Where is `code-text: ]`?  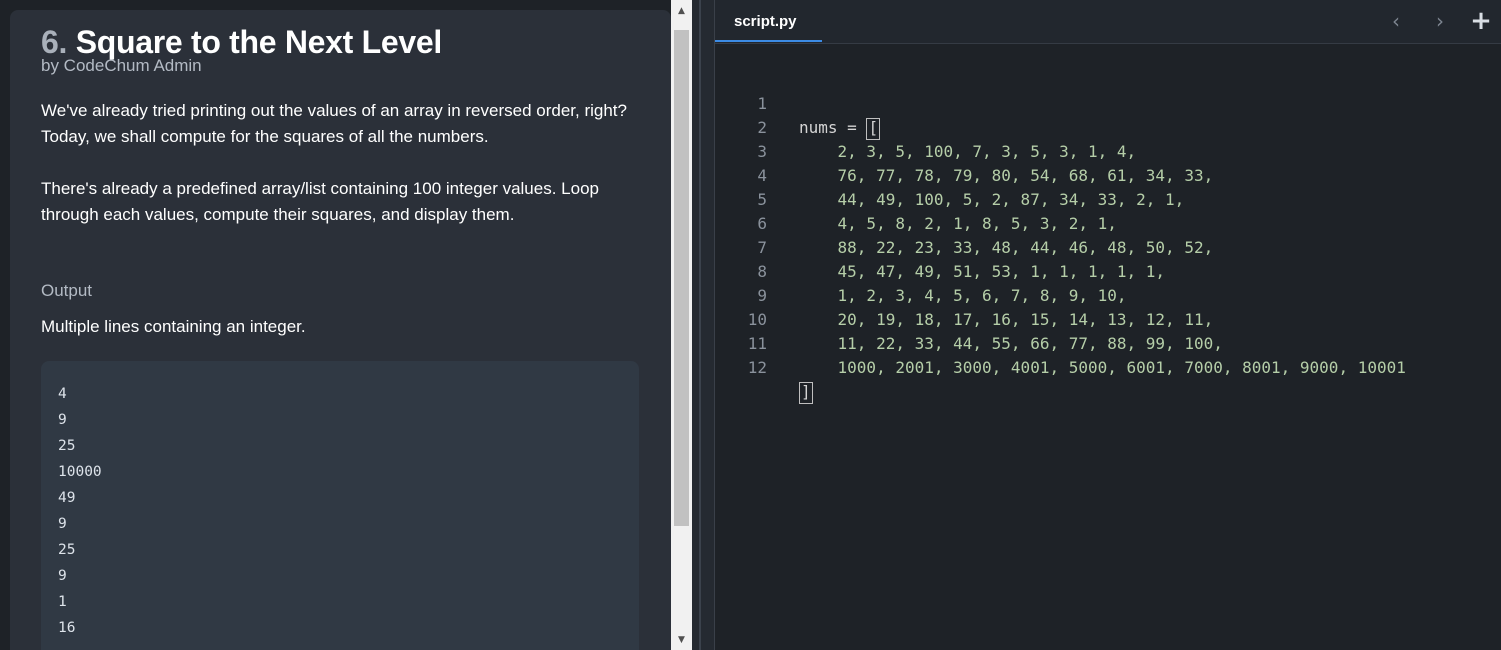 code-text: ] is located at coordinates (806, 392).